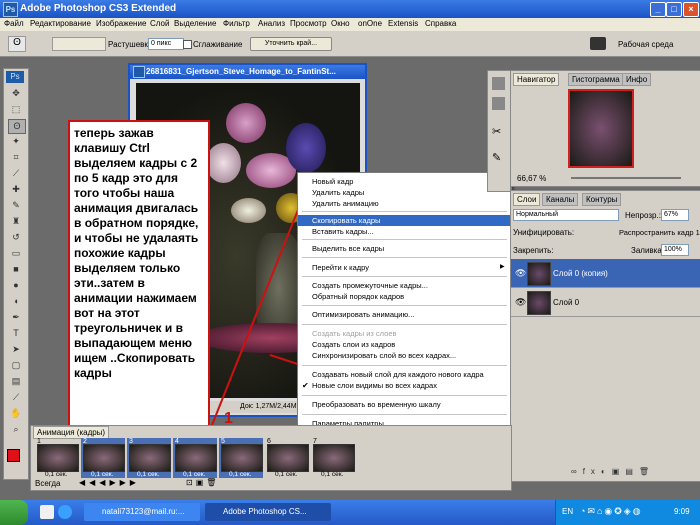  What do you see at coordinates (16, 237) in the screenshot?
I see `history-brush-icon: ↺` at bounding box center [16, 237].